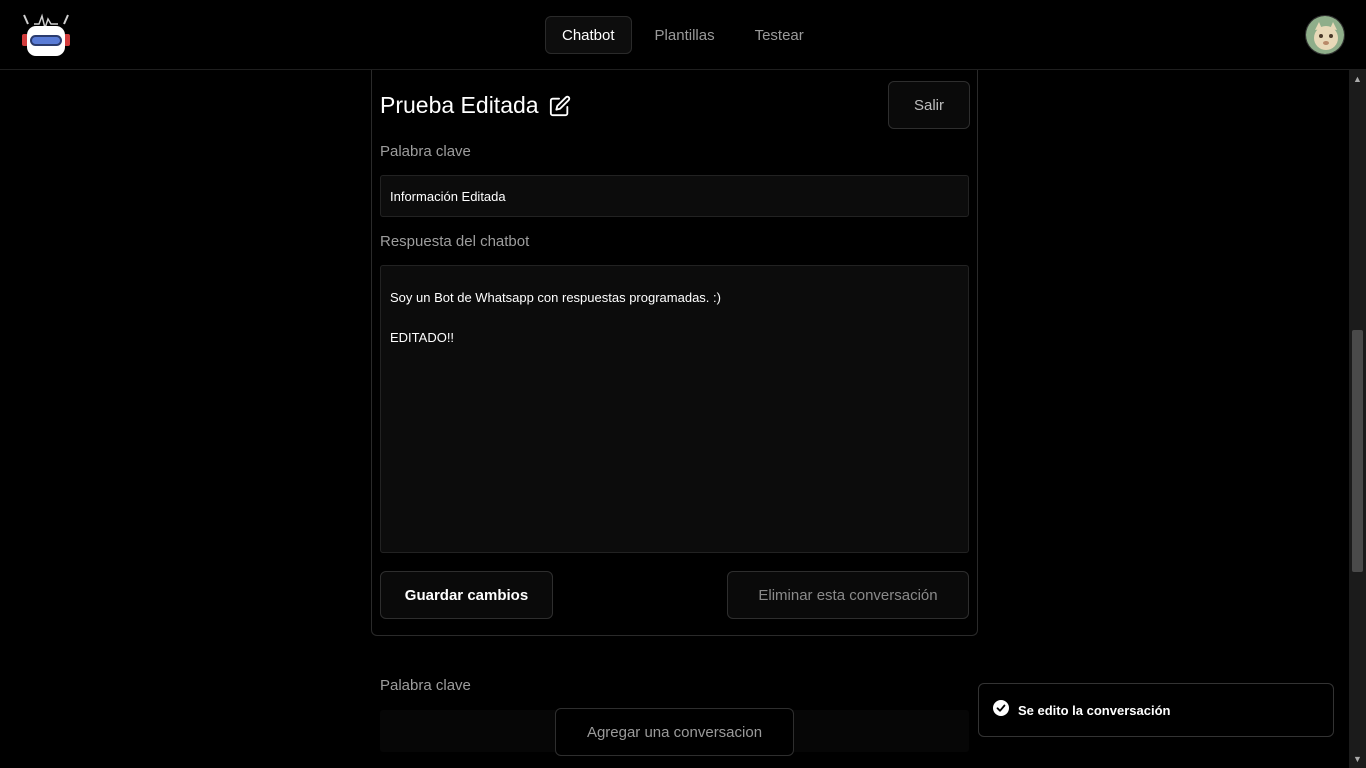  I want to click on scroll-thumb, so click(1357, 451).